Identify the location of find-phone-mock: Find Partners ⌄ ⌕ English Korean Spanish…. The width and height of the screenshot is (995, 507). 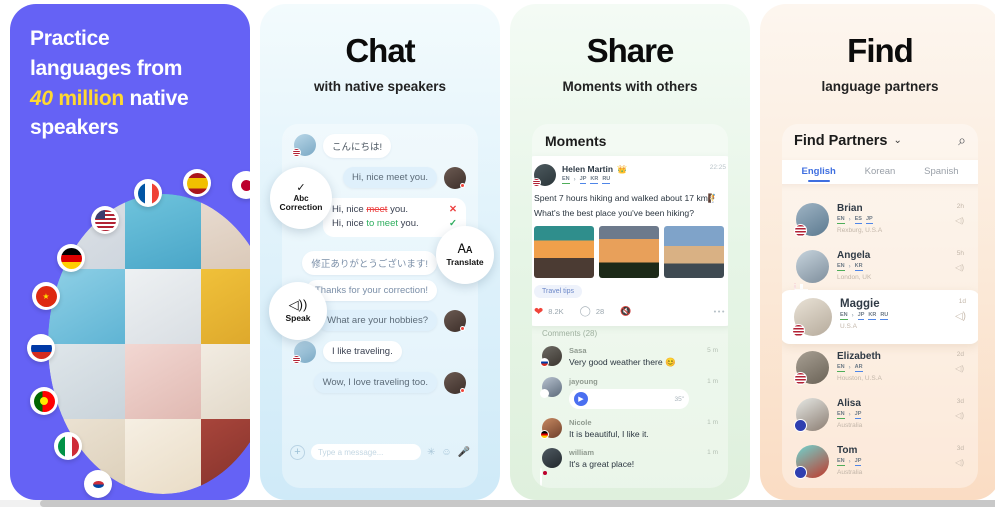
(880, 306).